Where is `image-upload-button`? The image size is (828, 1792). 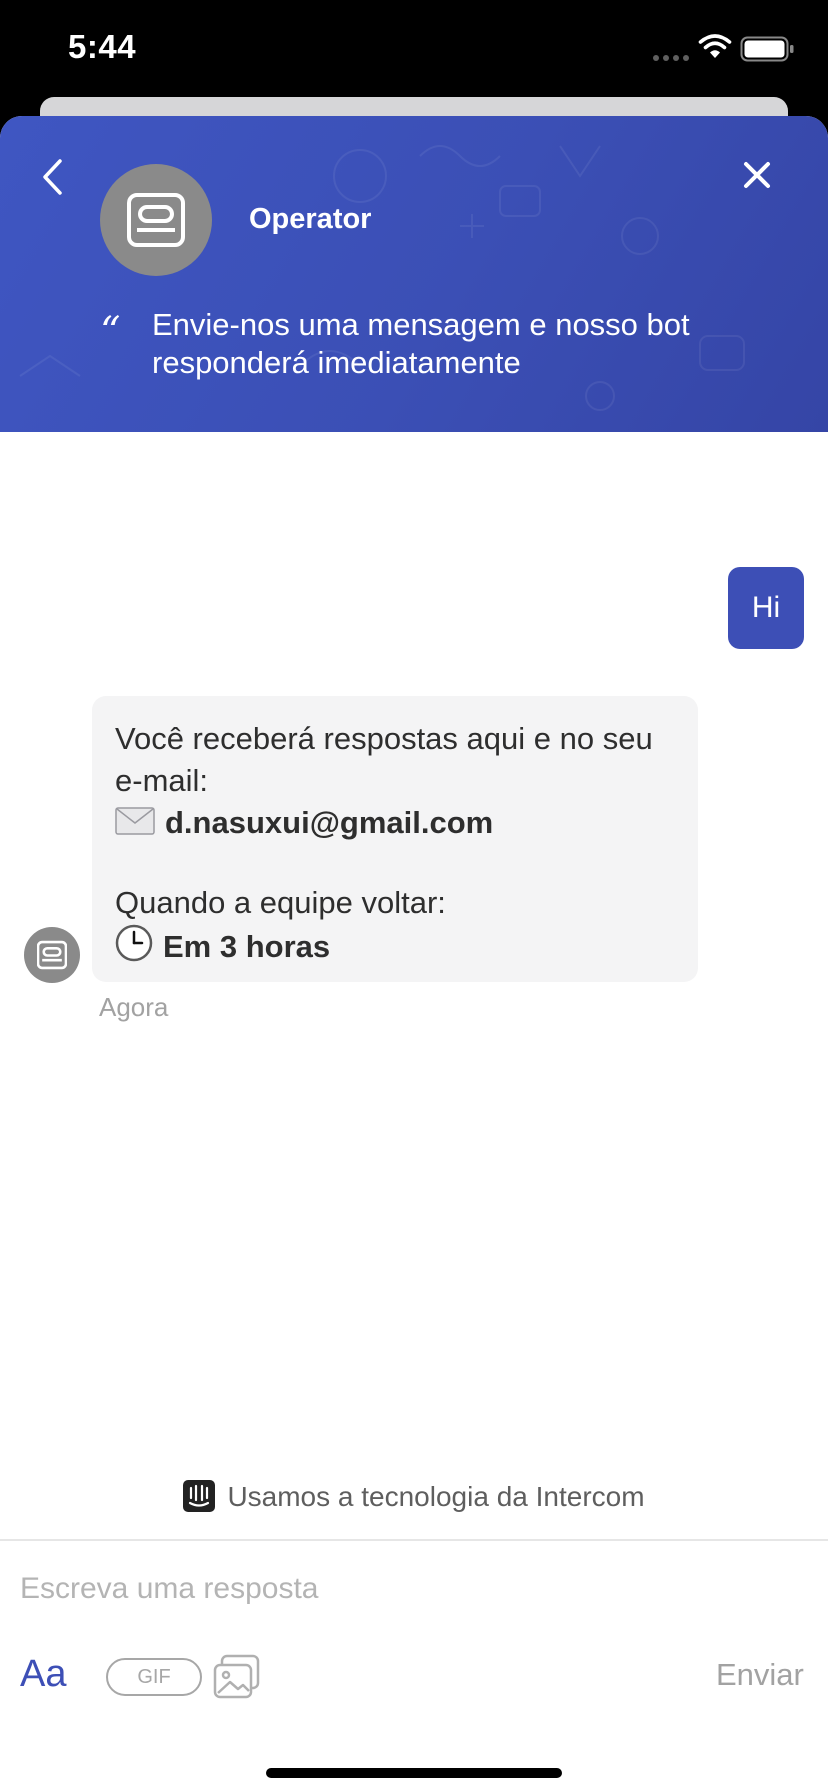 image-upload-button is located at coordinates (237, 1678).